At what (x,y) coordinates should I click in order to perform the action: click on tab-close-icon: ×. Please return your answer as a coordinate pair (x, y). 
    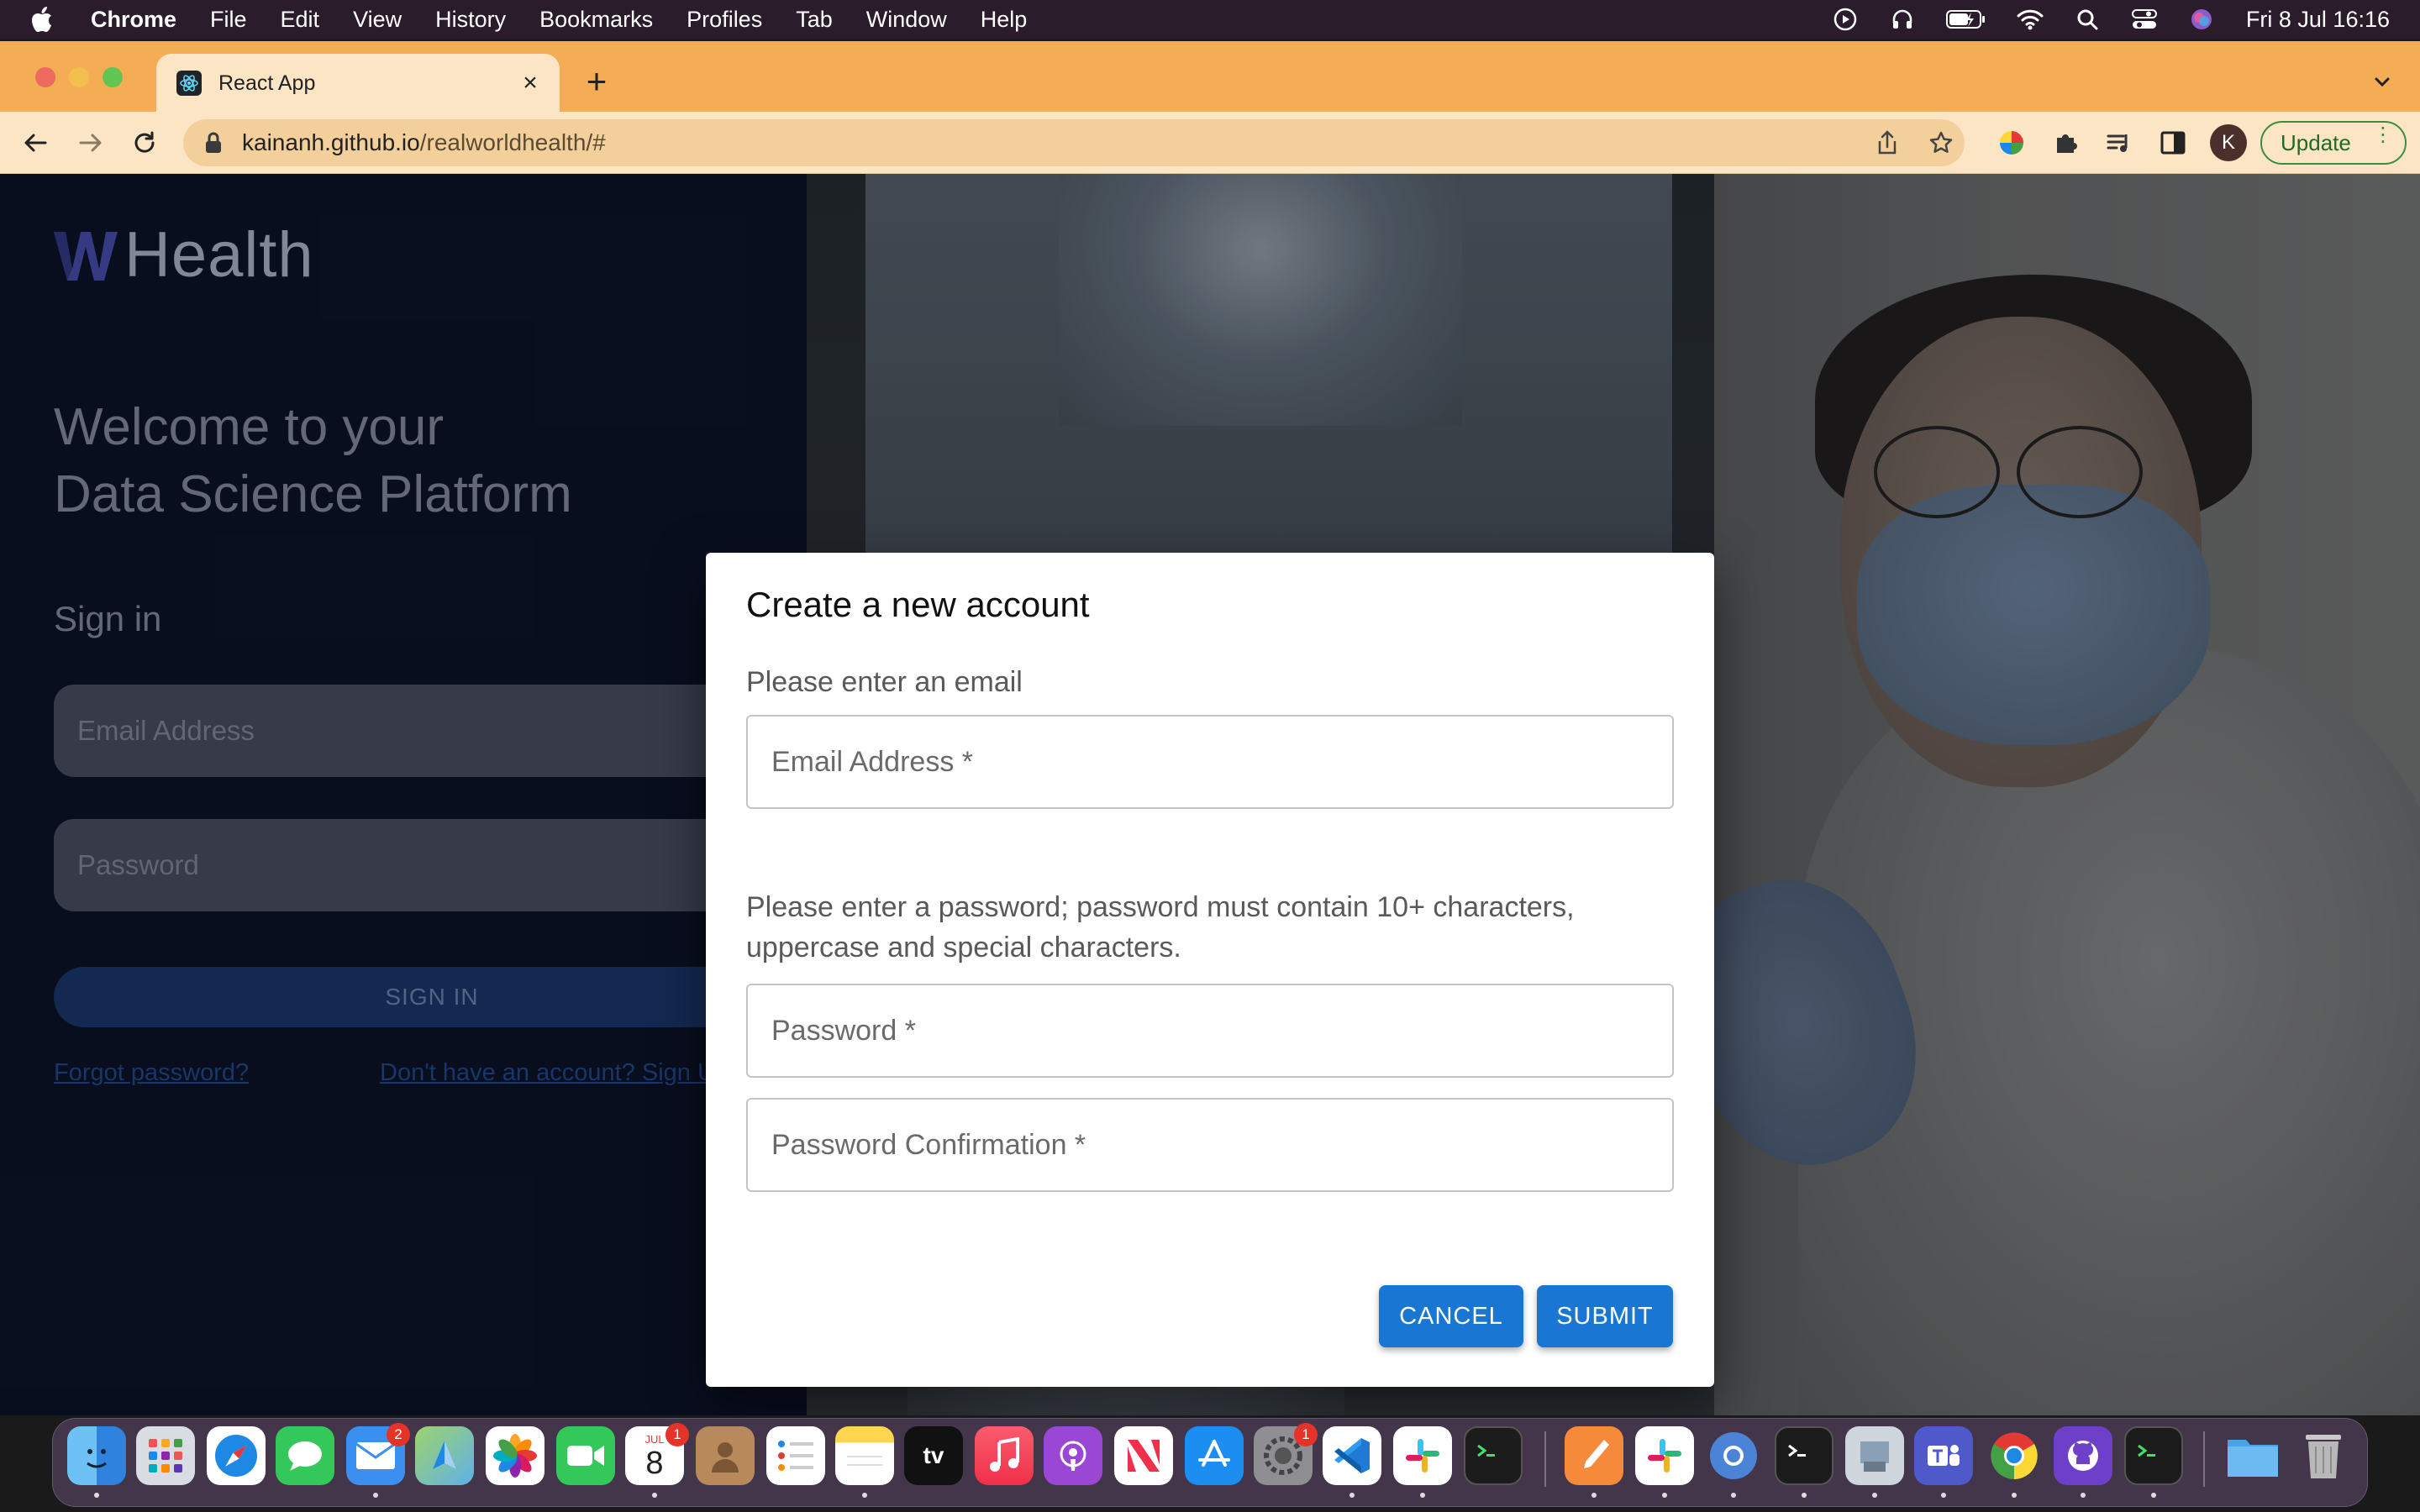
    Looking at the image, I should click on (530, 83).